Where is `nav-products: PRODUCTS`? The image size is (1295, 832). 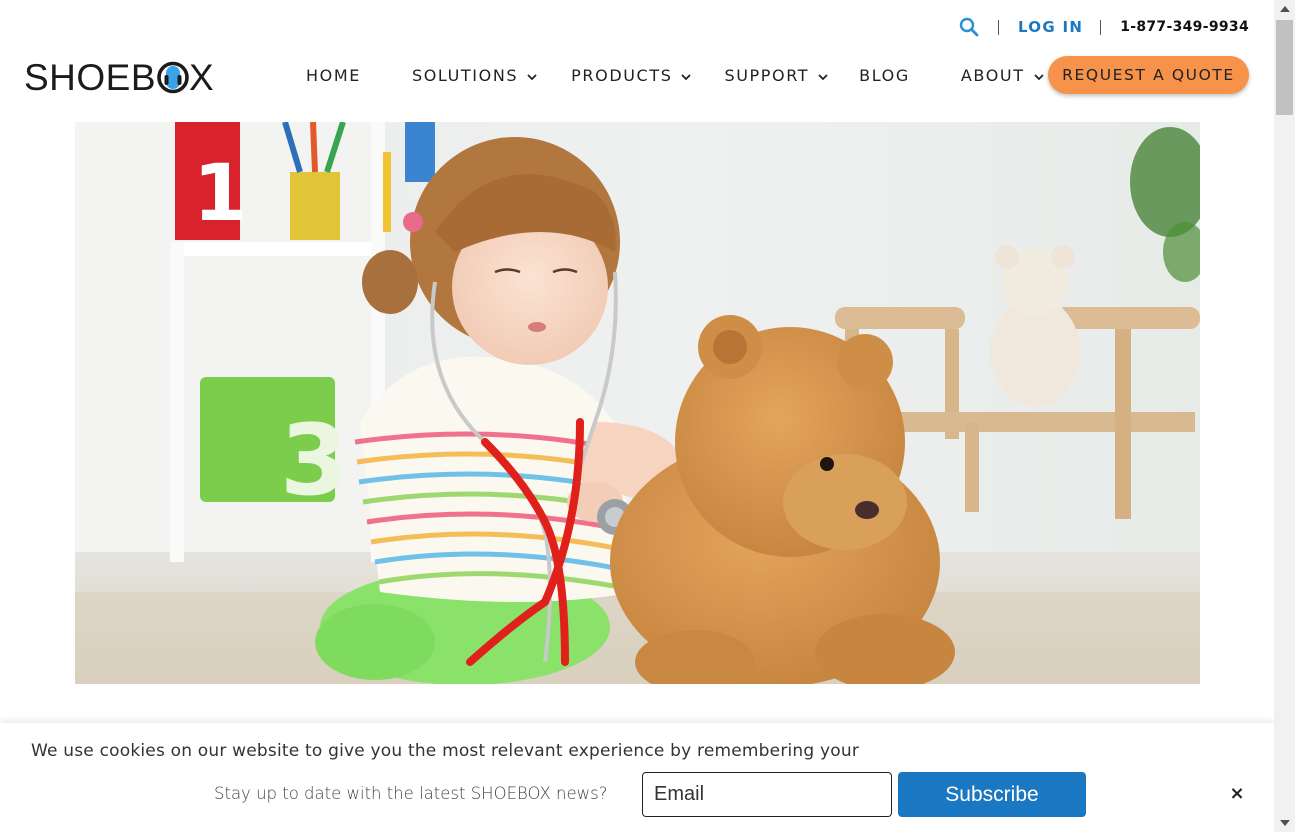 nav-products: PRODUCTS is located at coordinates (631, 75).